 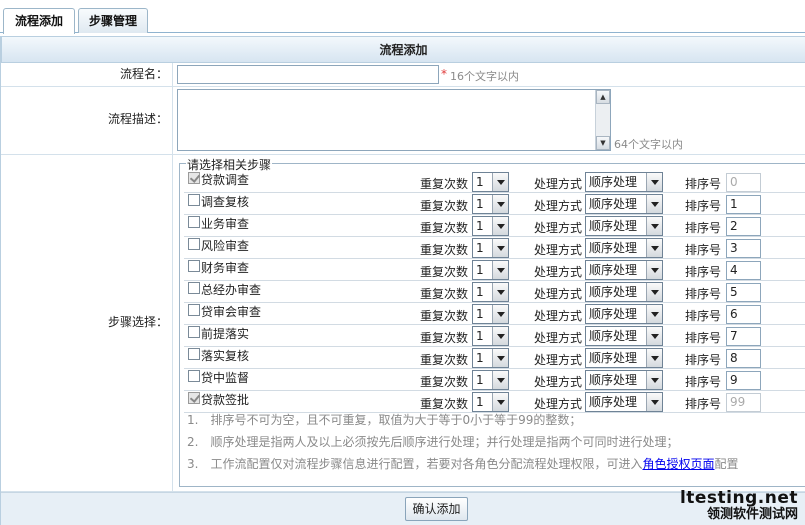 What do you see at coordinates (394, 120) in the screenshot?
I see `process-description-textarea: ▲ ▼` at bounding box center [394, 120].